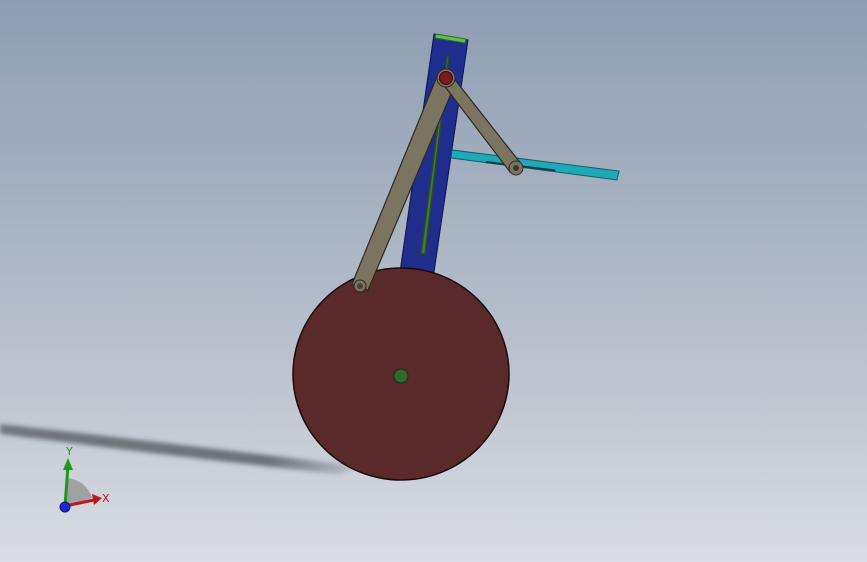 Image resolution: width=867 pixels, height=562 pixels. Describe the element at coordinates (65, 507) in the screenshot. I see `z-axis-dot` at that location.